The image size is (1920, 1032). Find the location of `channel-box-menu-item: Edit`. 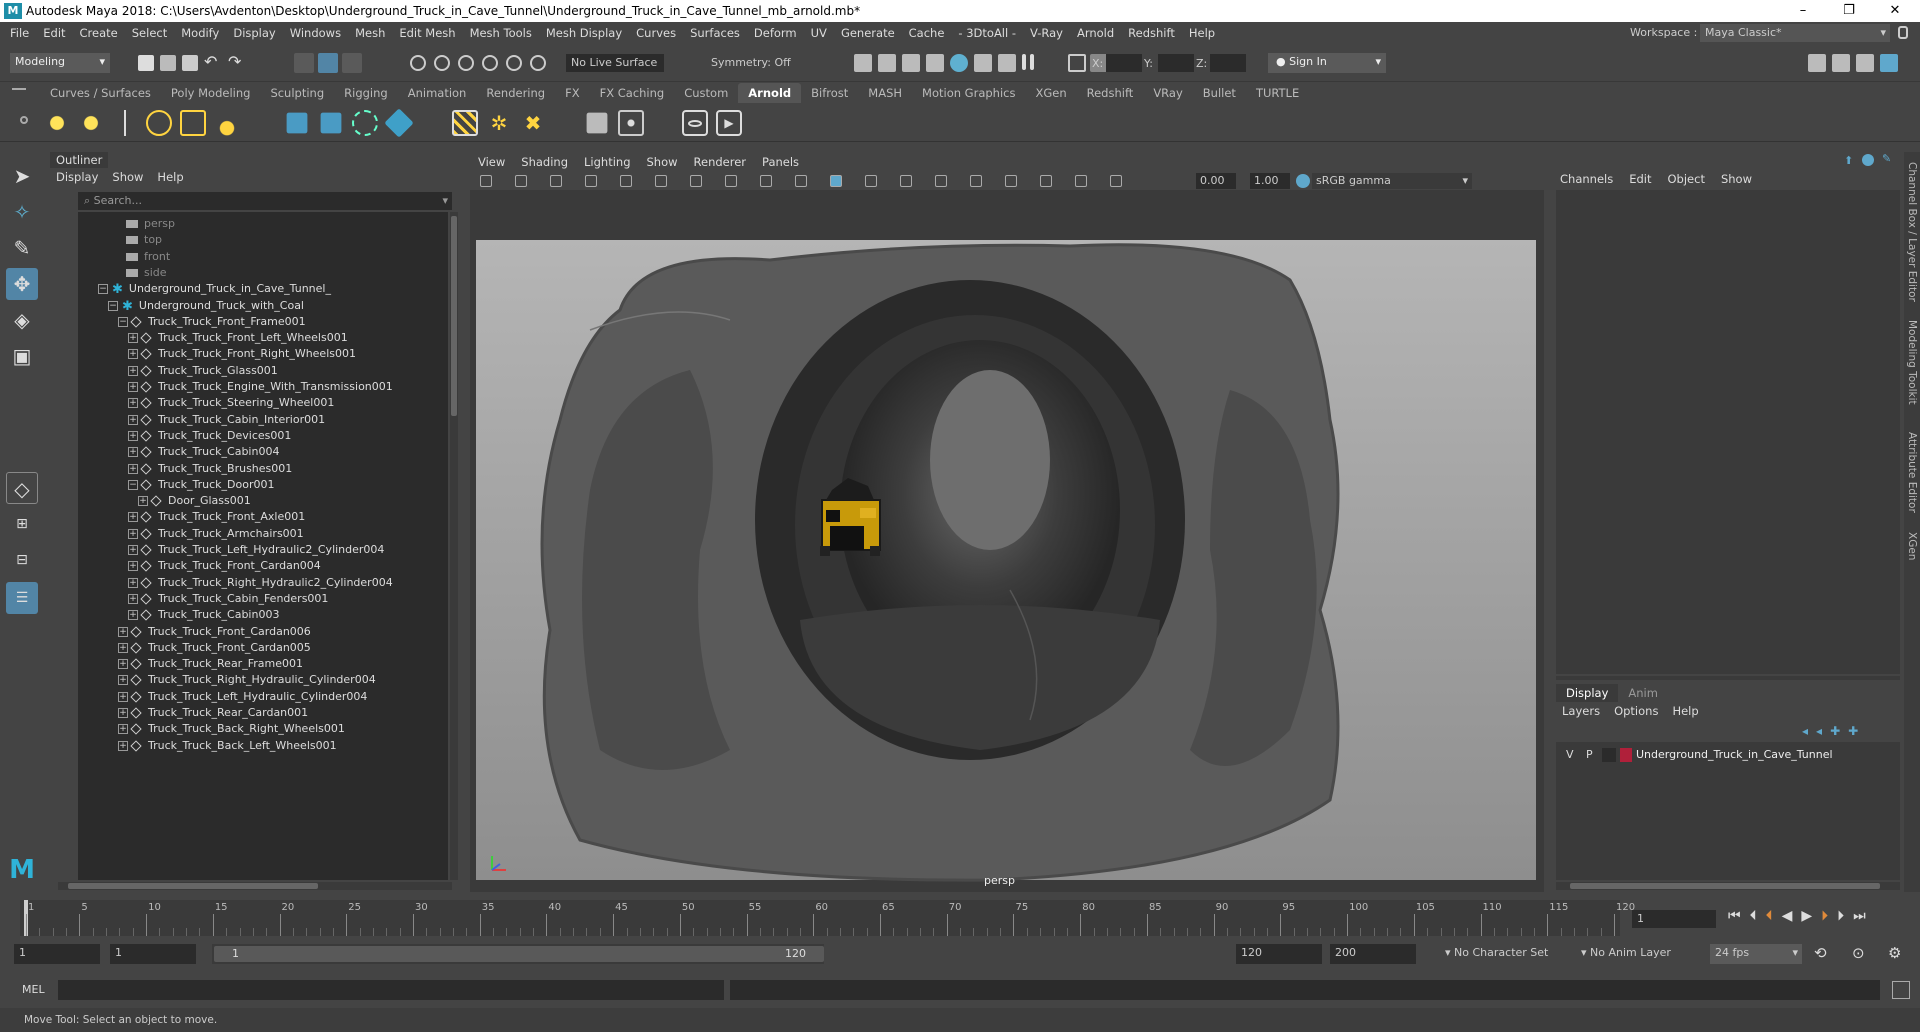

channel-box-menu-item: Edit is located at coordinates (1640, 179).